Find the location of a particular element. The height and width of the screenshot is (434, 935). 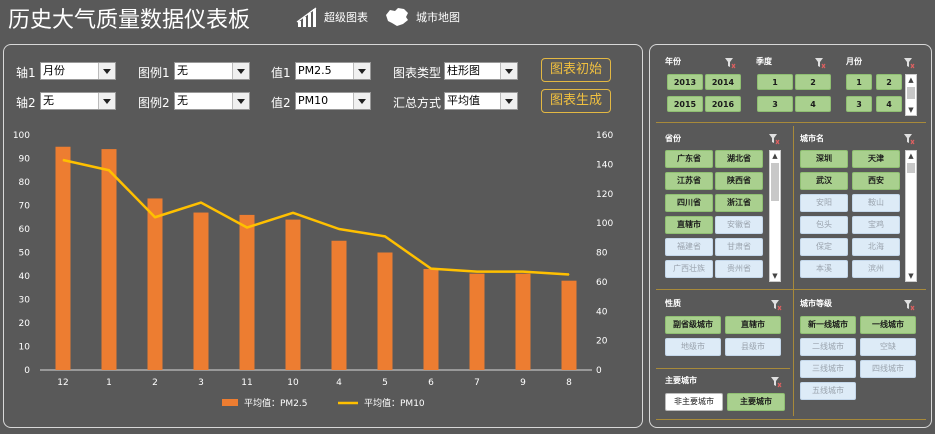

y-right-tick-label: 100 is located at coordinates (604, 224).